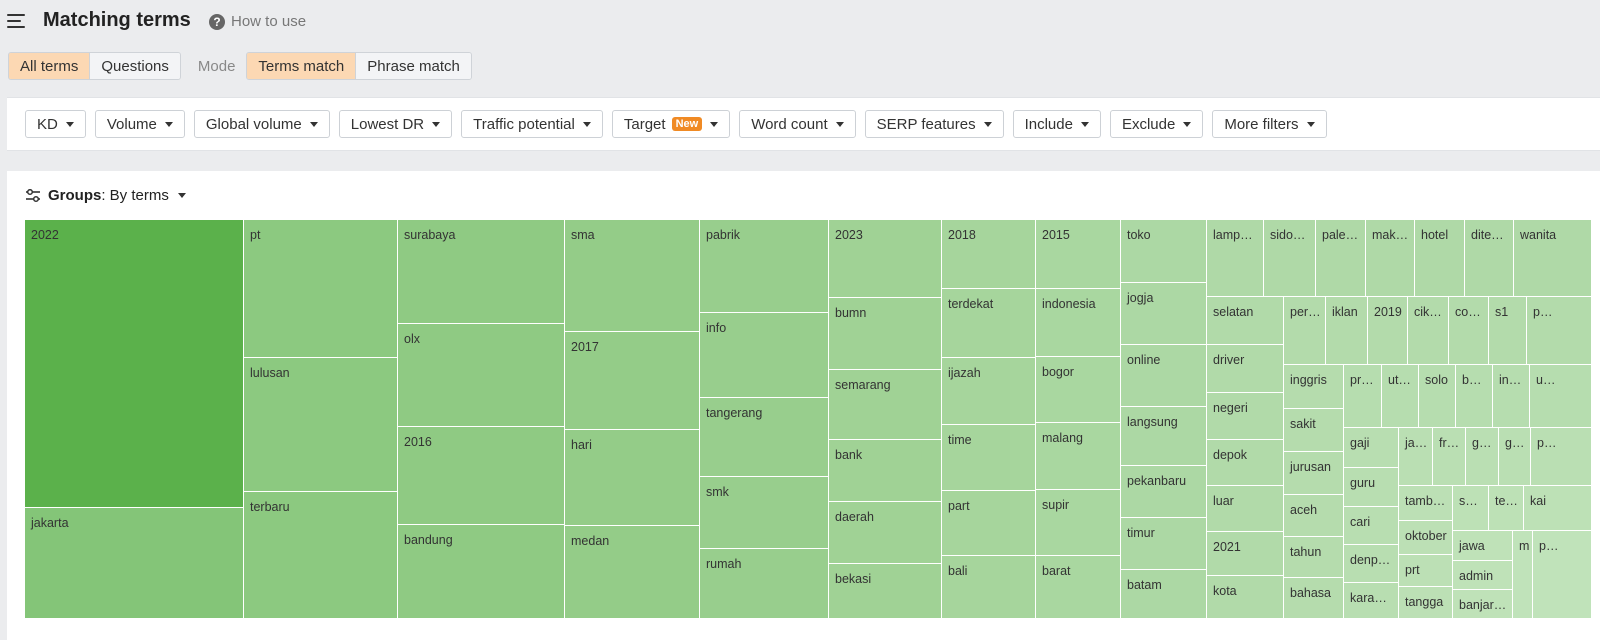  Describe the element at coordinates (989, 323) in the screenshot. I see `treemap-tile-terdekat: terdekat` at that location.